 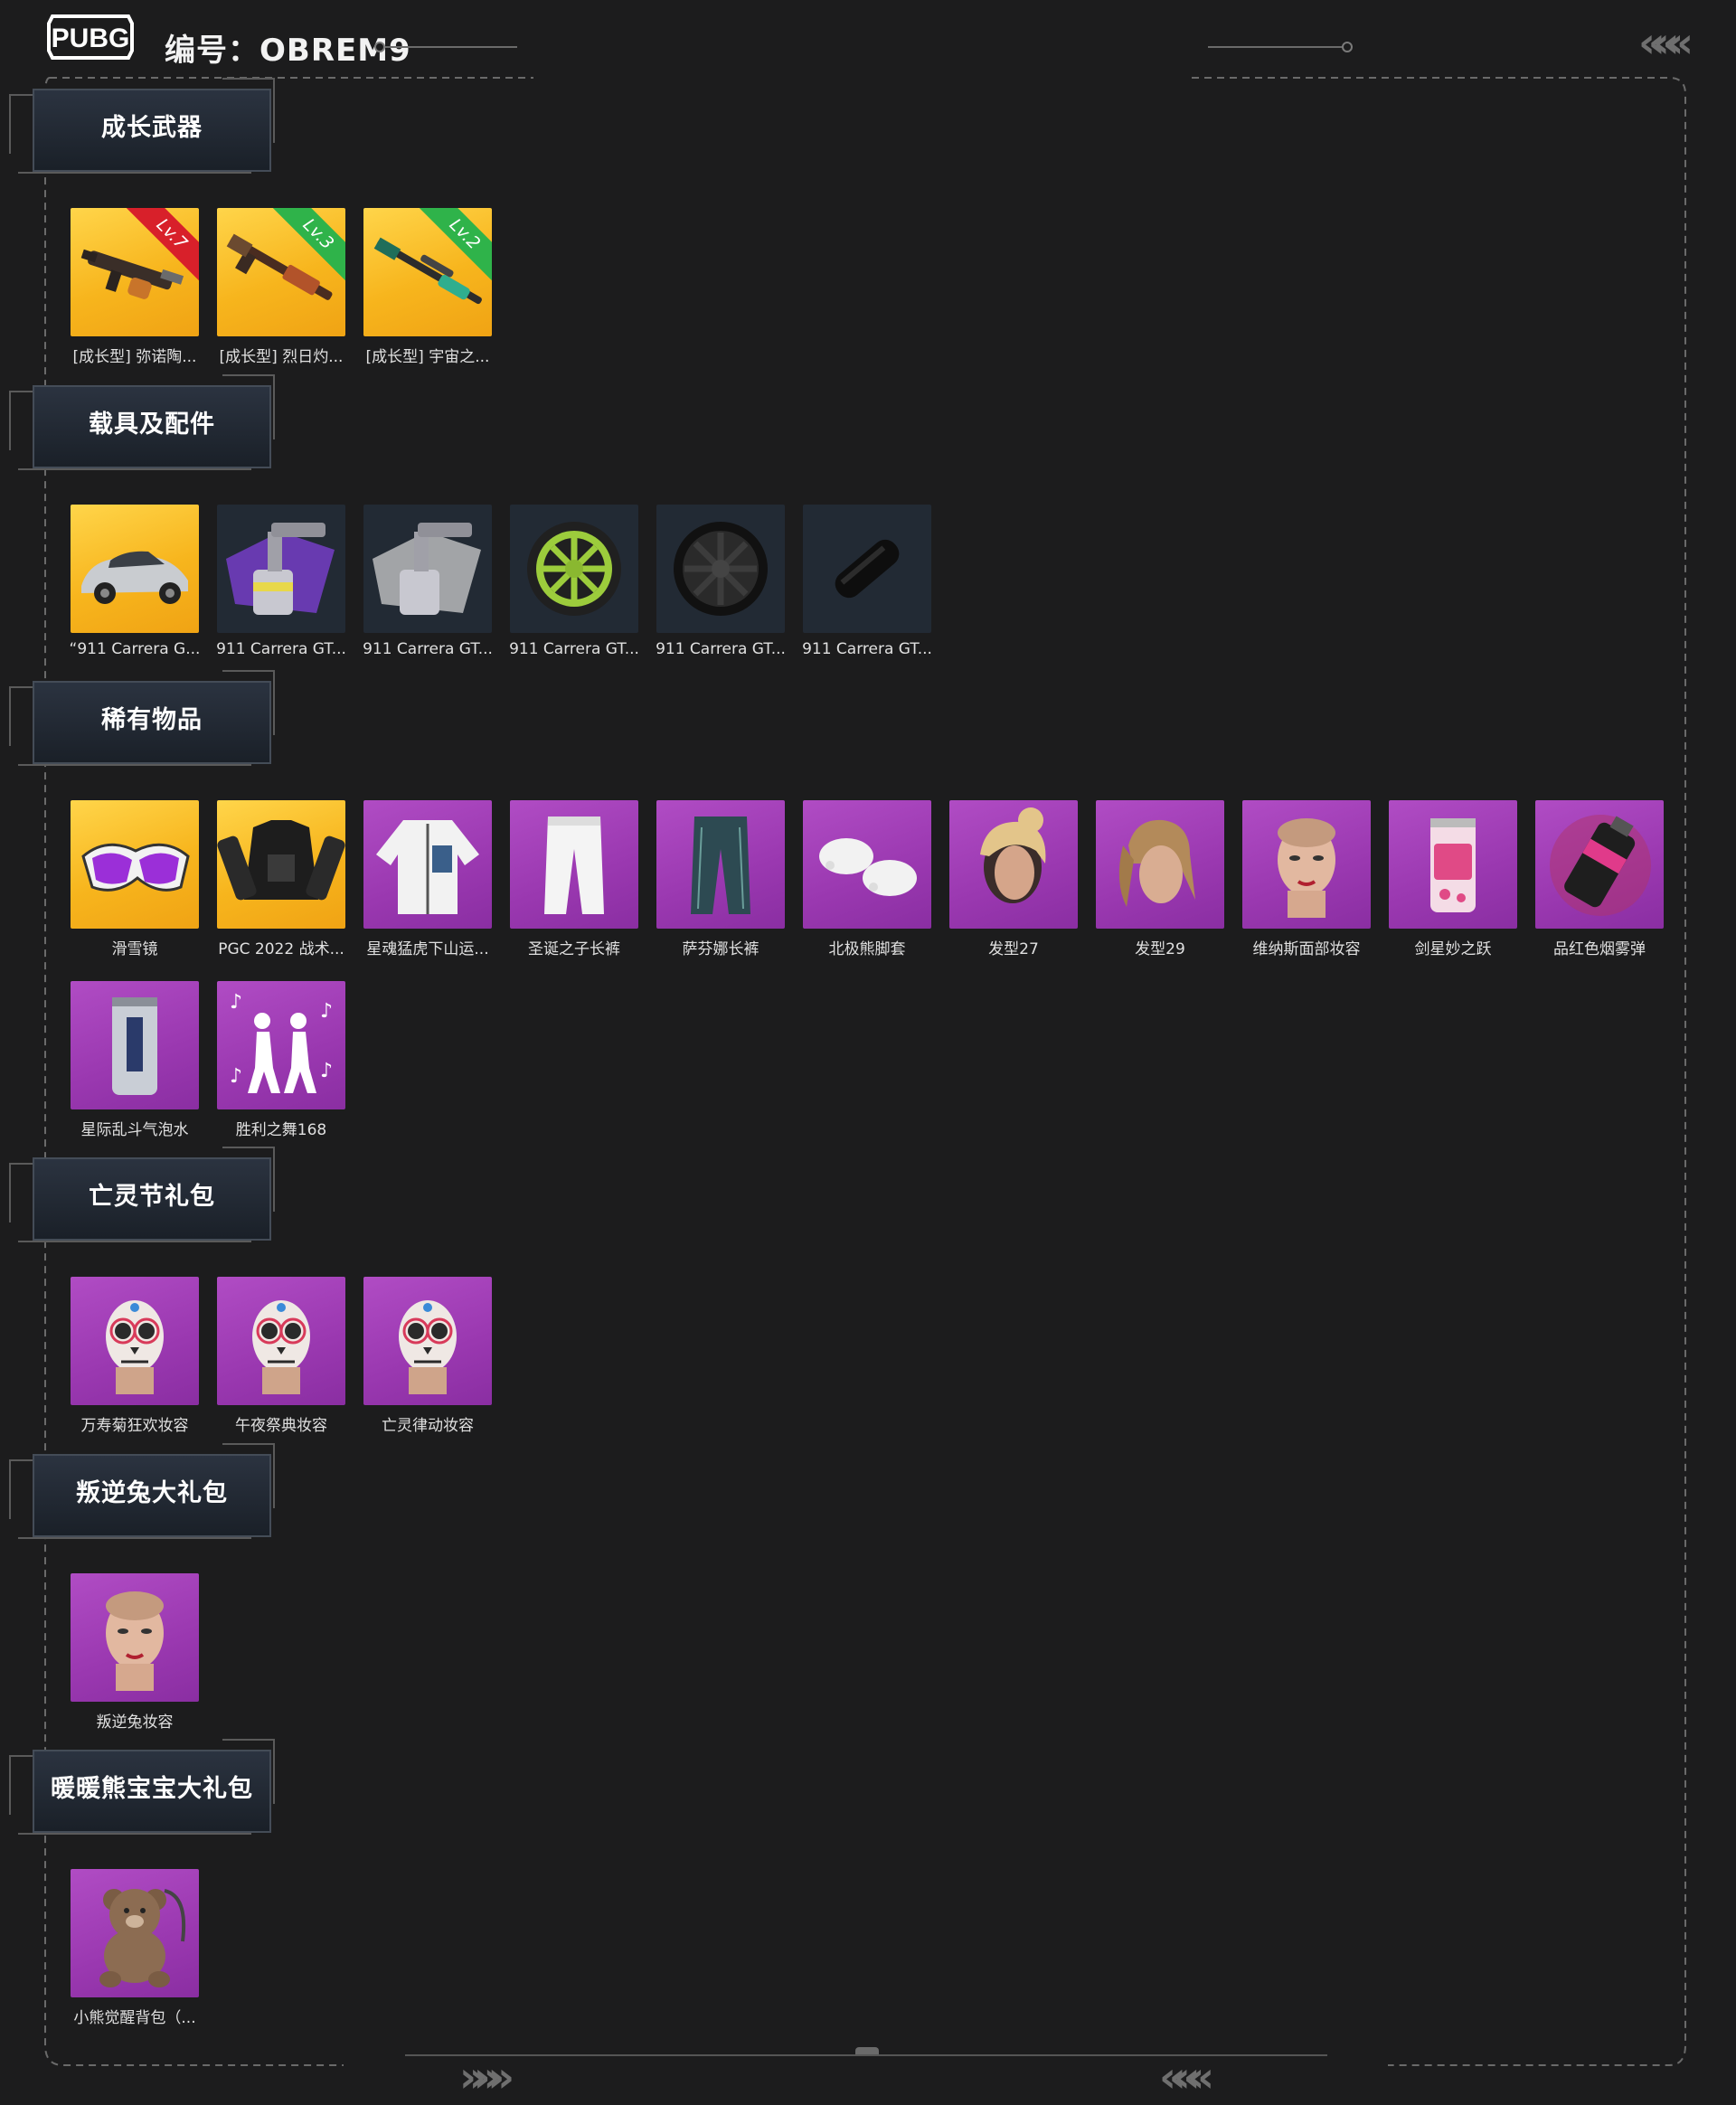 I want to click on inventory-item: 剑星妙之跃, so click(x=1453, y=879).